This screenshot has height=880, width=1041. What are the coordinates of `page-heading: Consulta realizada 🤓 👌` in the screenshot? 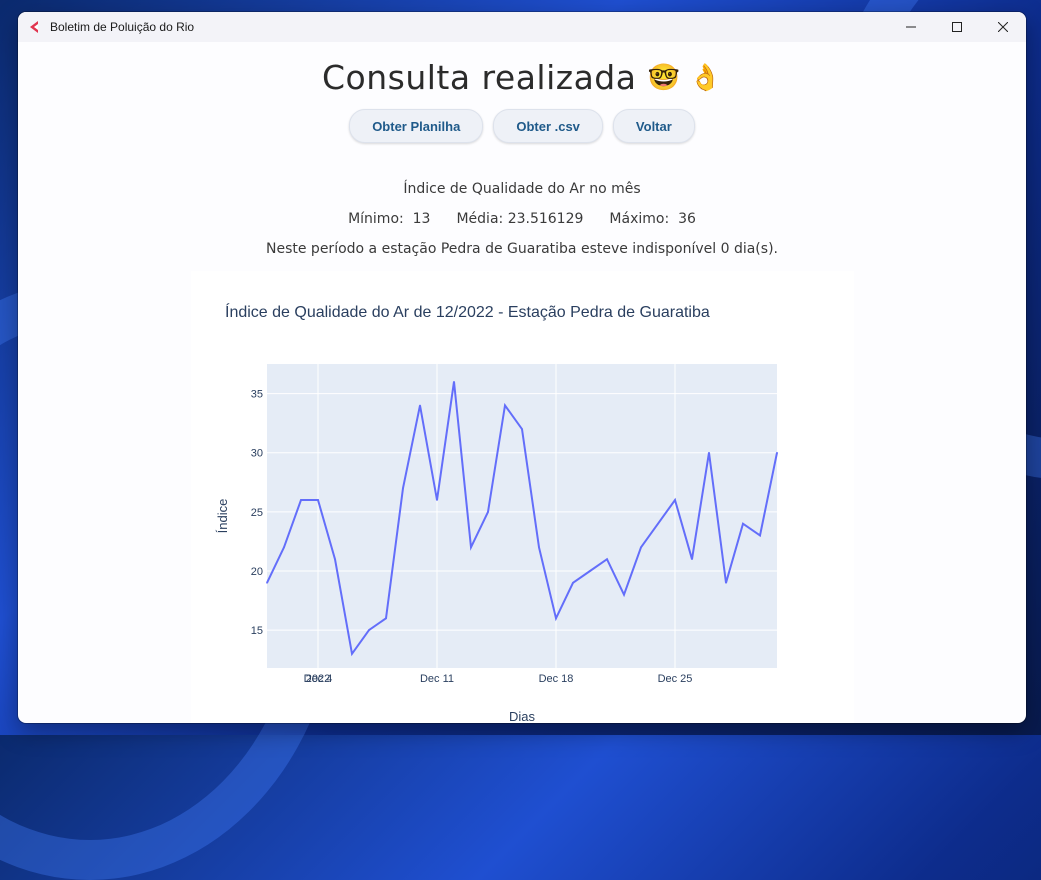 It's located at (522, 77).